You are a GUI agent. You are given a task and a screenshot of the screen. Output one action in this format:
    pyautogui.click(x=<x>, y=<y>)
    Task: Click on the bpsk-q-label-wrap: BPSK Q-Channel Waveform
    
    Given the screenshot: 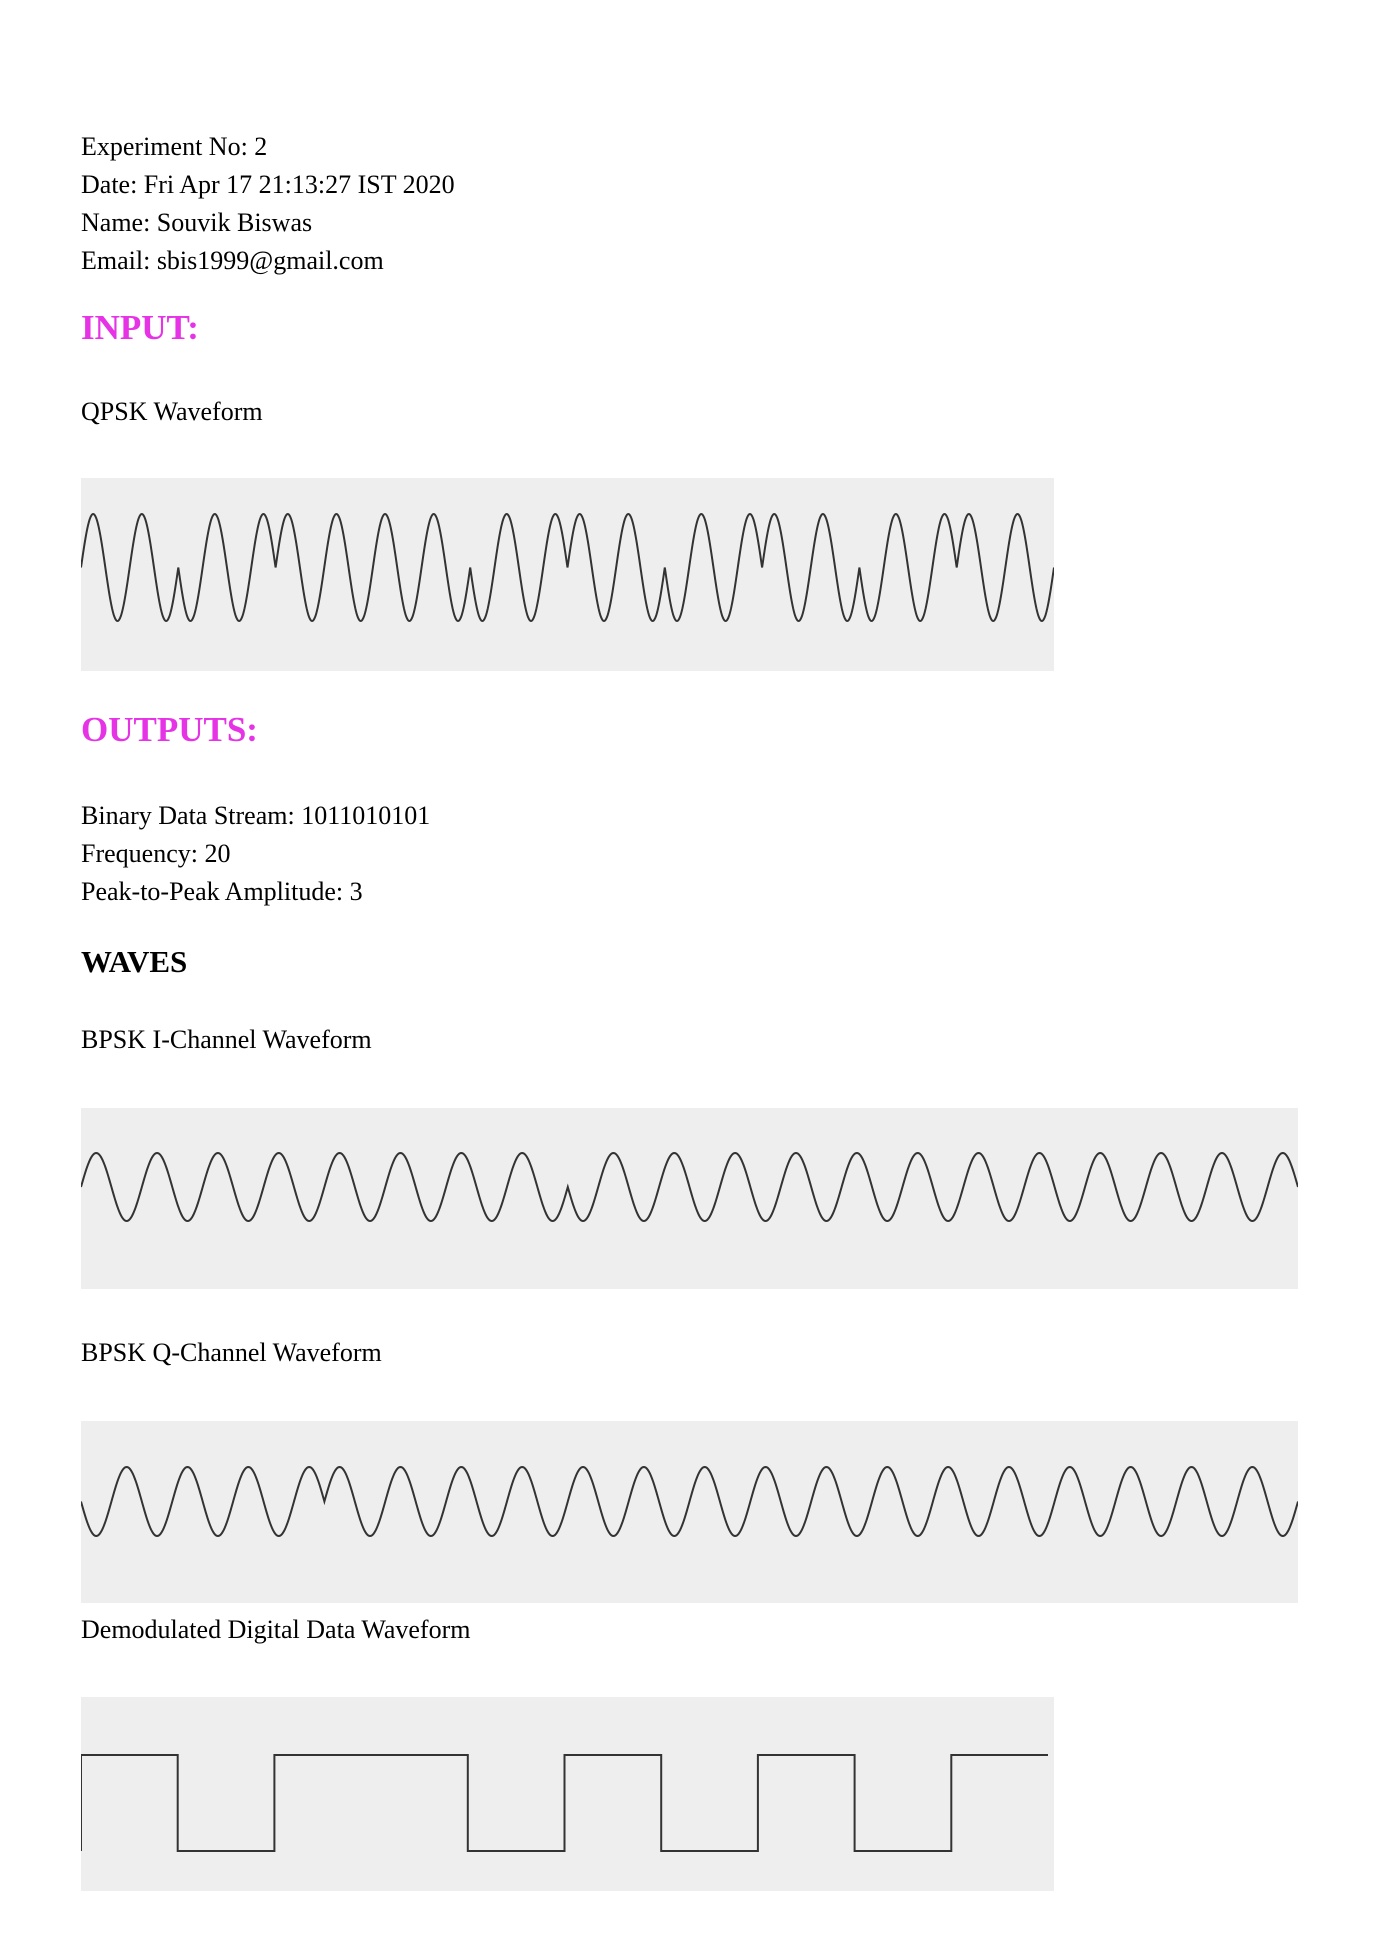 What is the action you would take?
    pyautogui.click(x=231, y=1353)
    